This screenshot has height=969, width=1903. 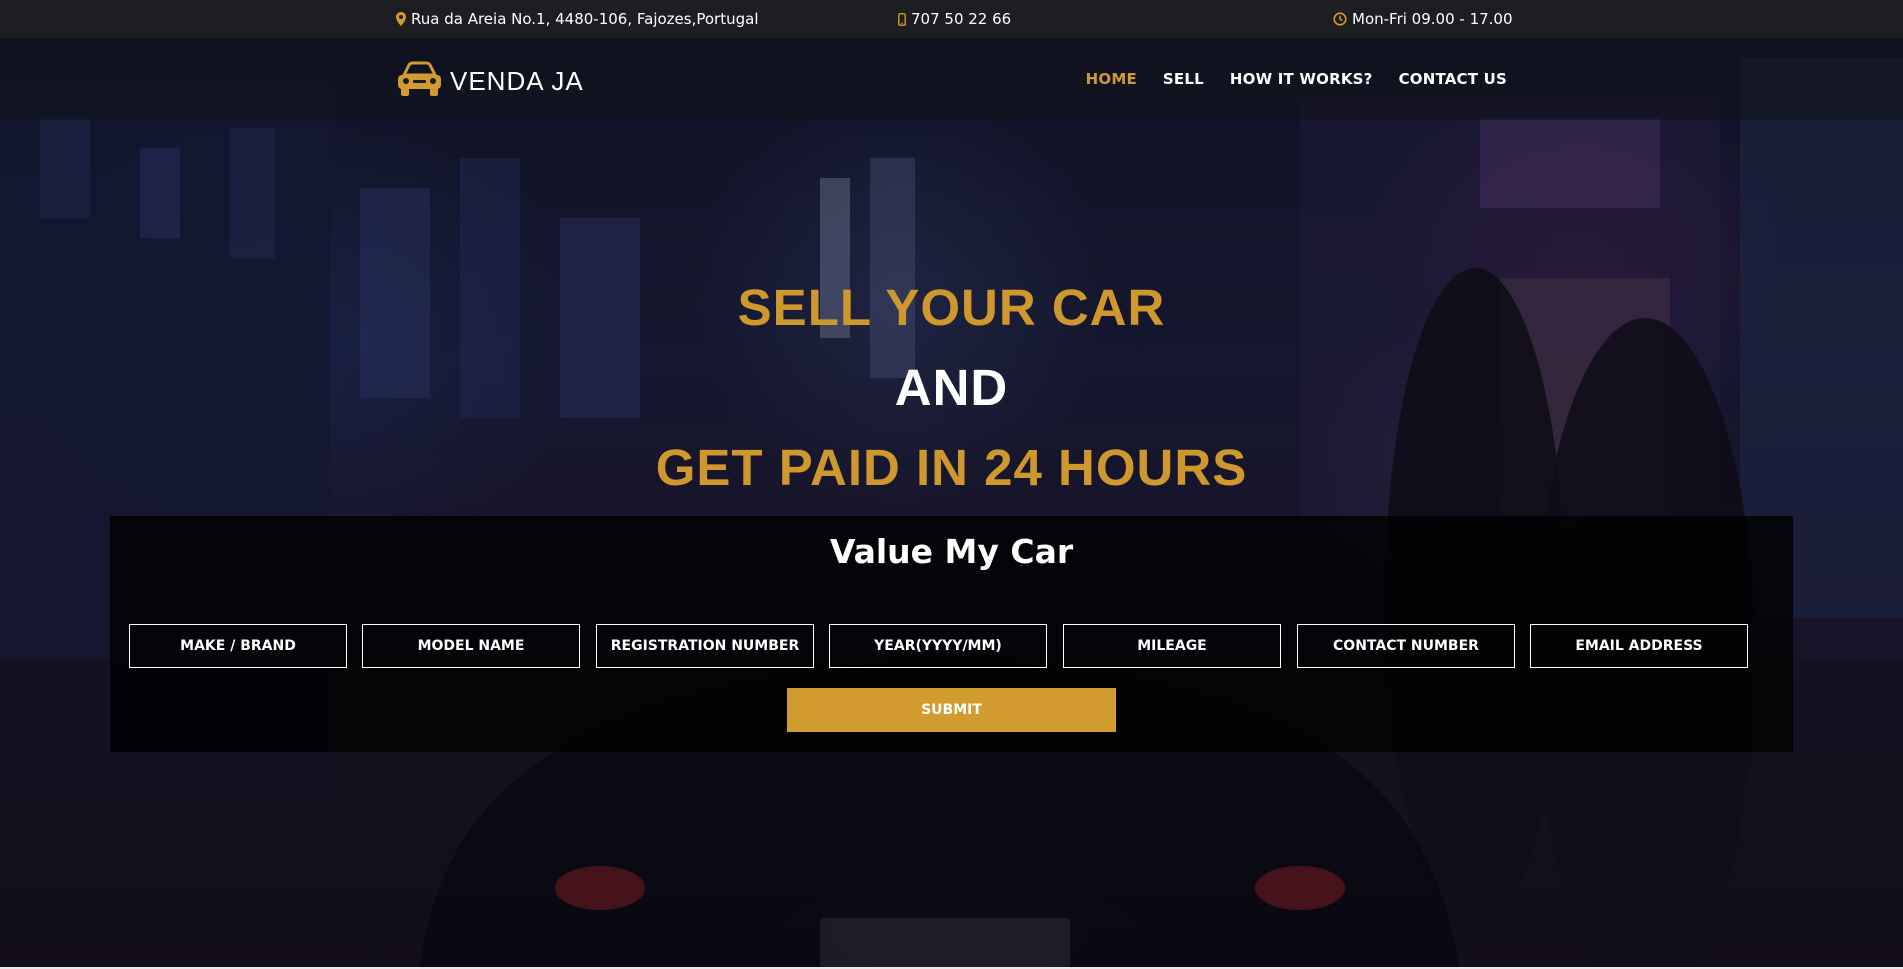 What do you see at coordinates (1639, 646) in the screenshot?
I see `email-address-input` at bounding box center [1639, 646].